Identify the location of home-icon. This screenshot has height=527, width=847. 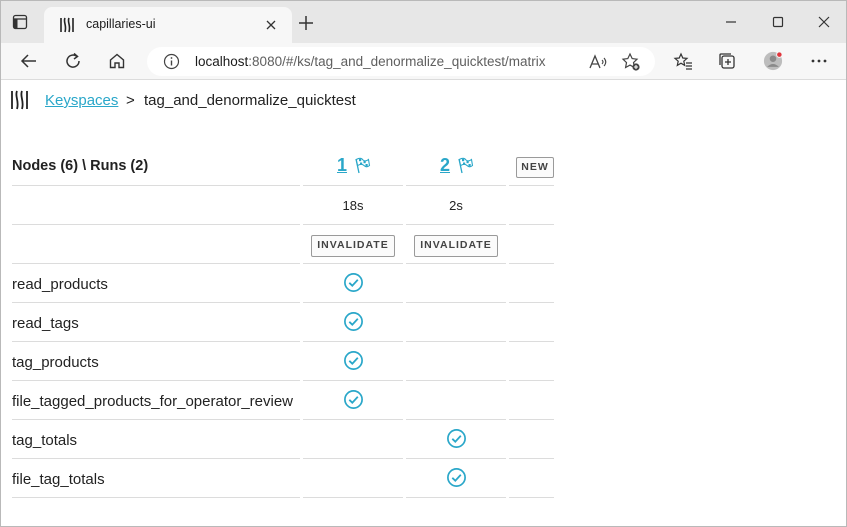
(117, 61).